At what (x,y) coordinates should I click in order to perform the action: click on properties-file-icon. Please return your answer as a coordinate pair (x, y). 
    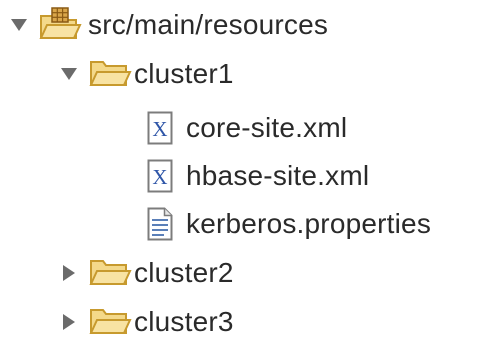
    Looking at the image, I should click on (160, 224).